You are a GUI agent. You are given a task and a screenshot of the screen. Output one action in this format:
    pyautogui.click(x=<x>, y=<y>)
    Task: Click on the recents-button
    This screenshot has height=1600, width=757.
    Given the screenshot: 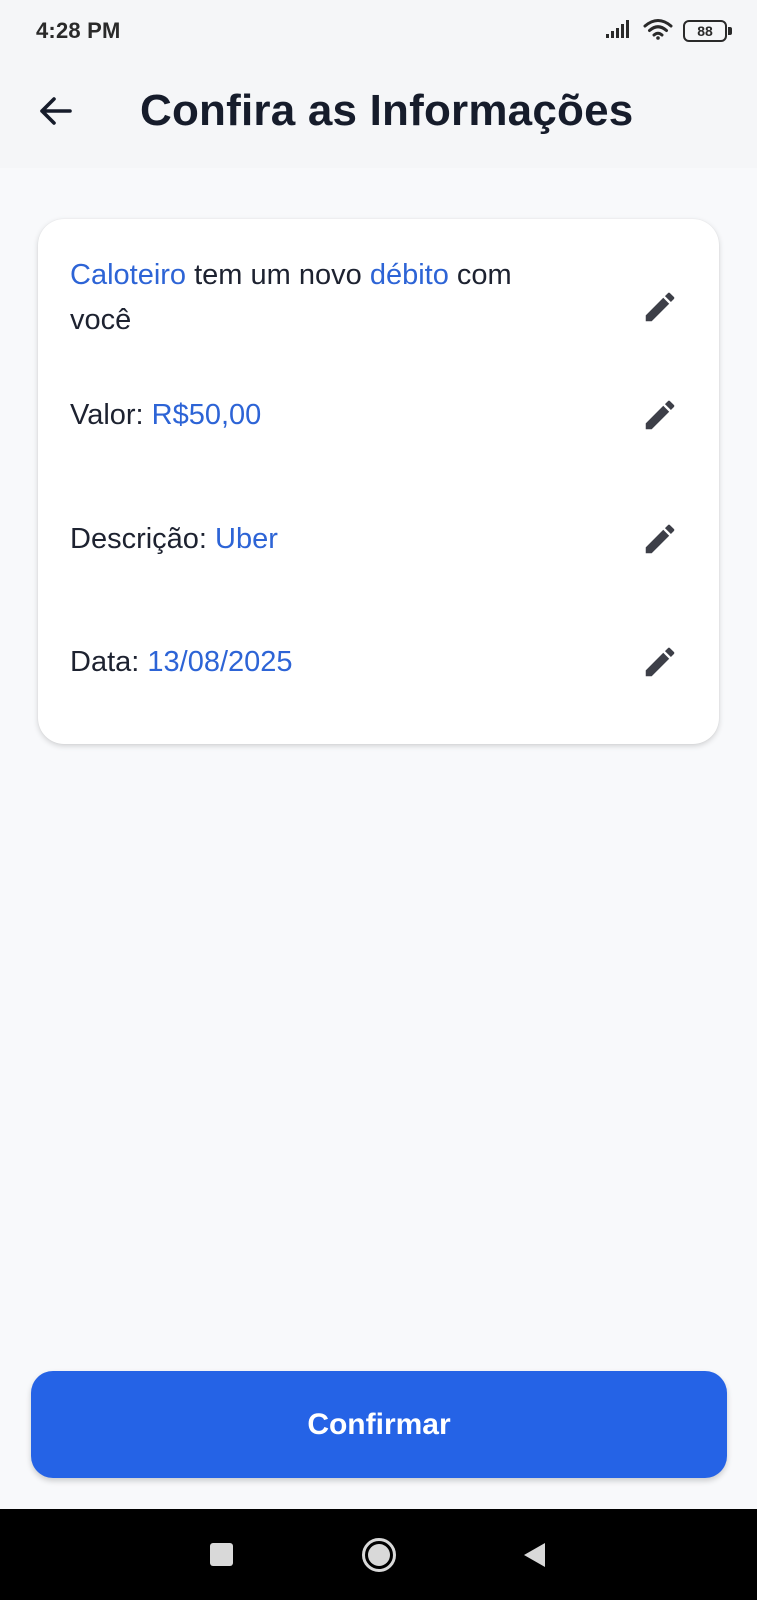 What is the action you would take?
    pyautogui.click(x=221, y=1554)
    